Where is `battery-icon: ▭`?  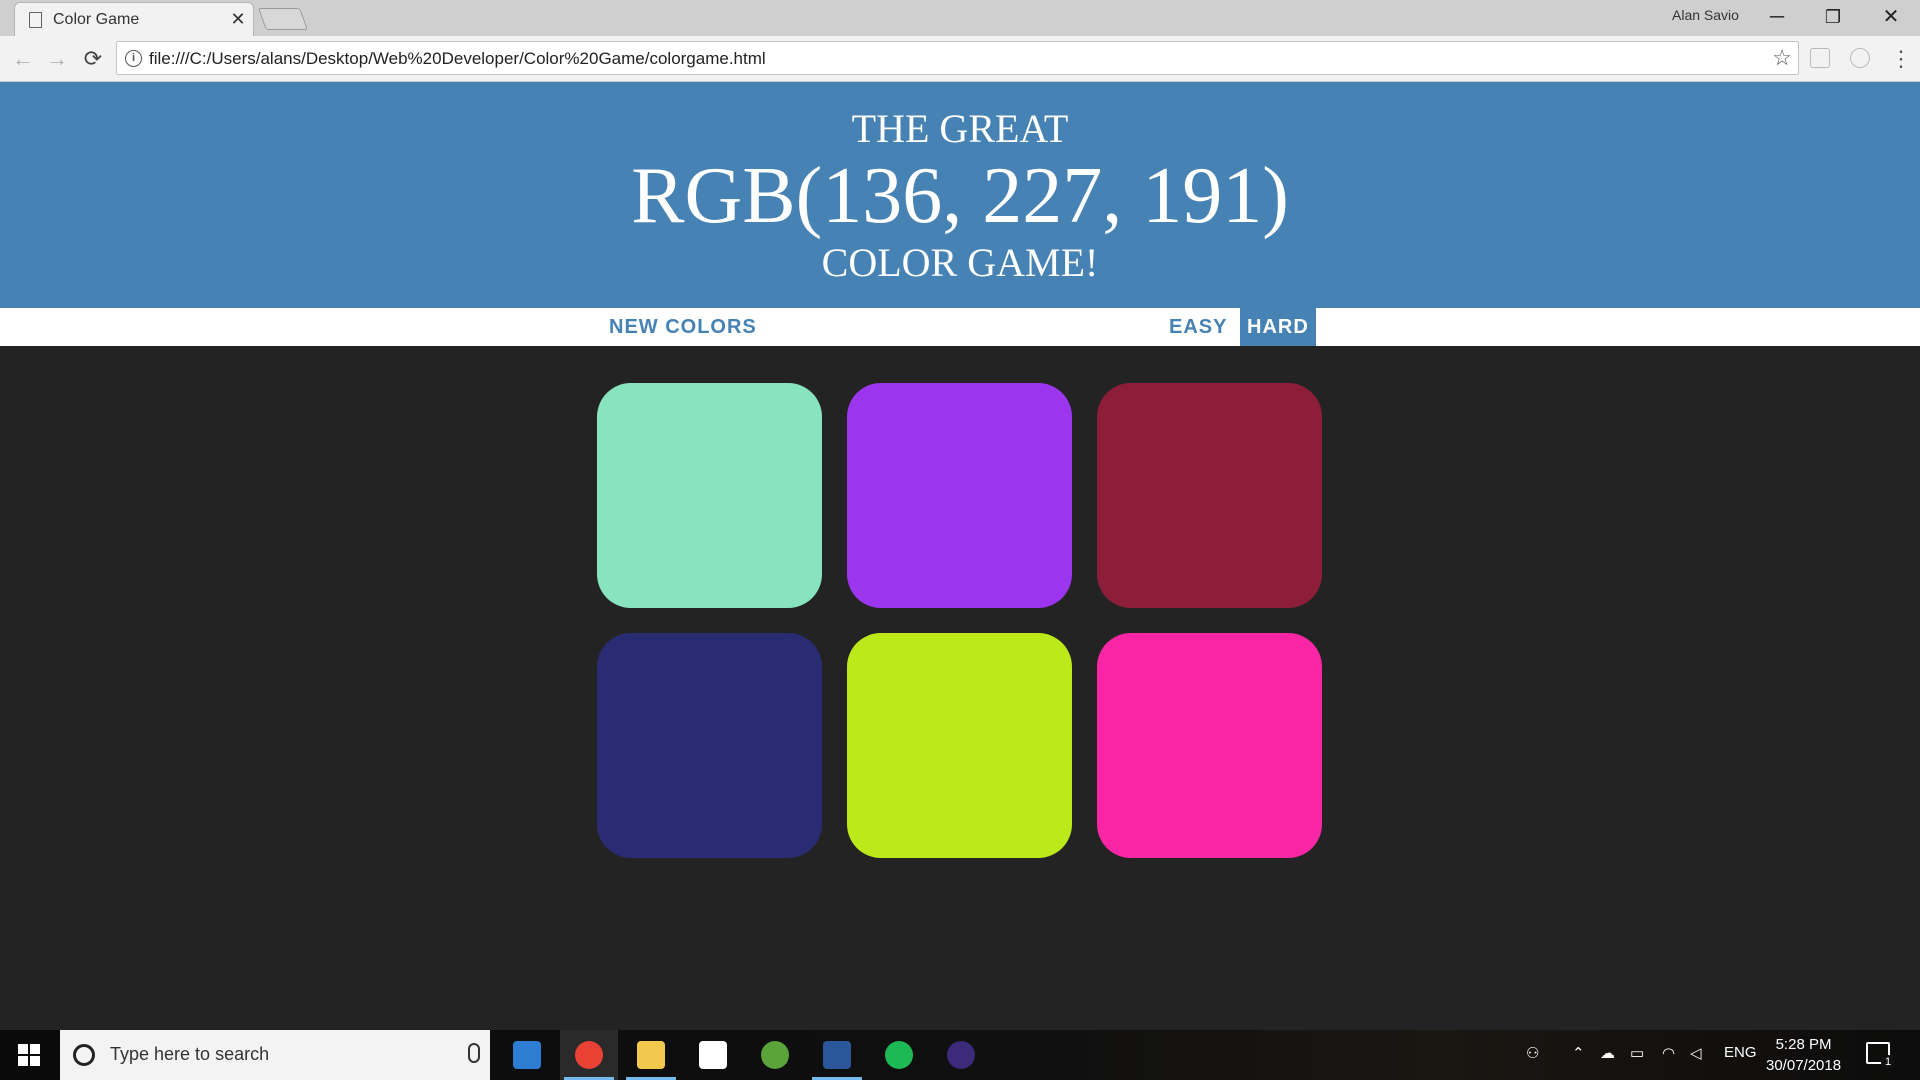 battery-icon: ▭ is located at coordinates (1637, 1053).